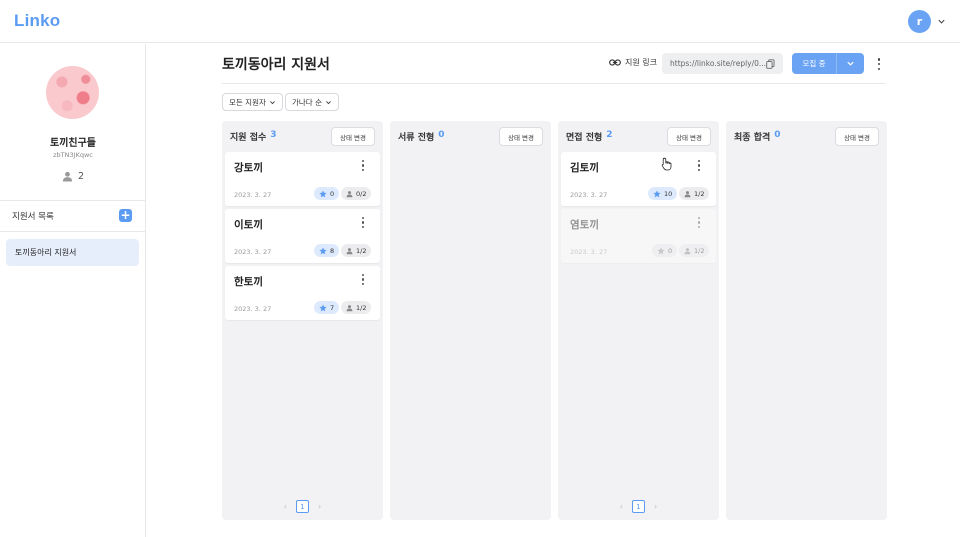  I want to click on column-title: 서류 전형, so click(416, 138).